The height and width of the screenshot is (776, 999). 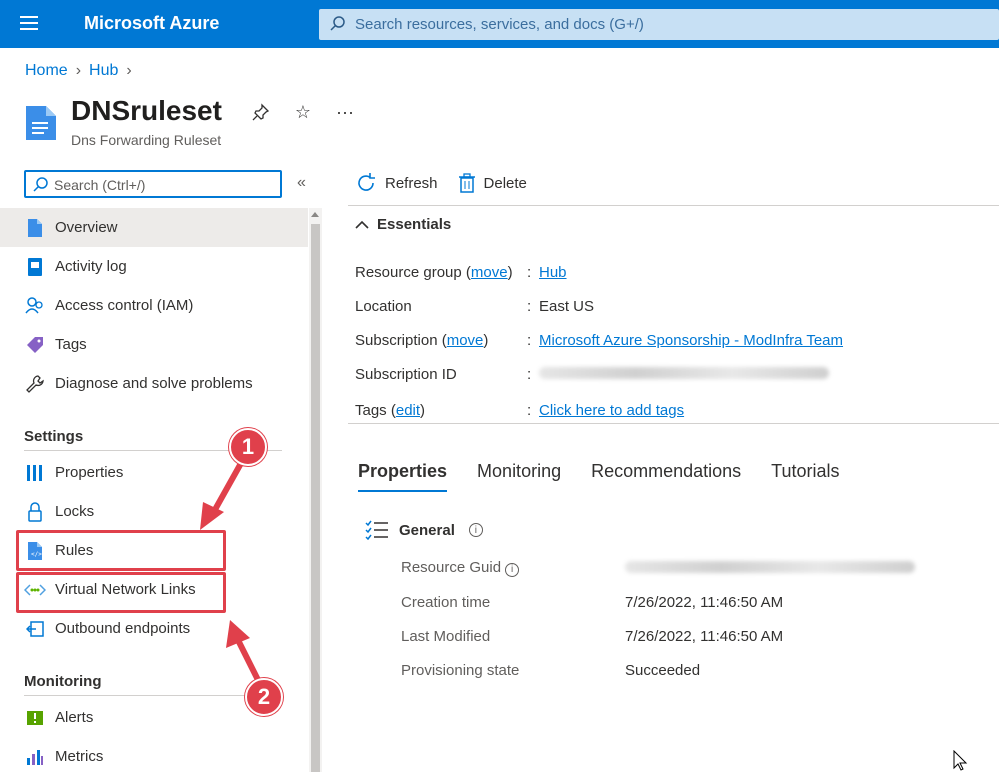 What do you see at coordinates (960, 760) in the screenshot?
I see `mouse-cursor-icon` at bounding box center [960, 760].